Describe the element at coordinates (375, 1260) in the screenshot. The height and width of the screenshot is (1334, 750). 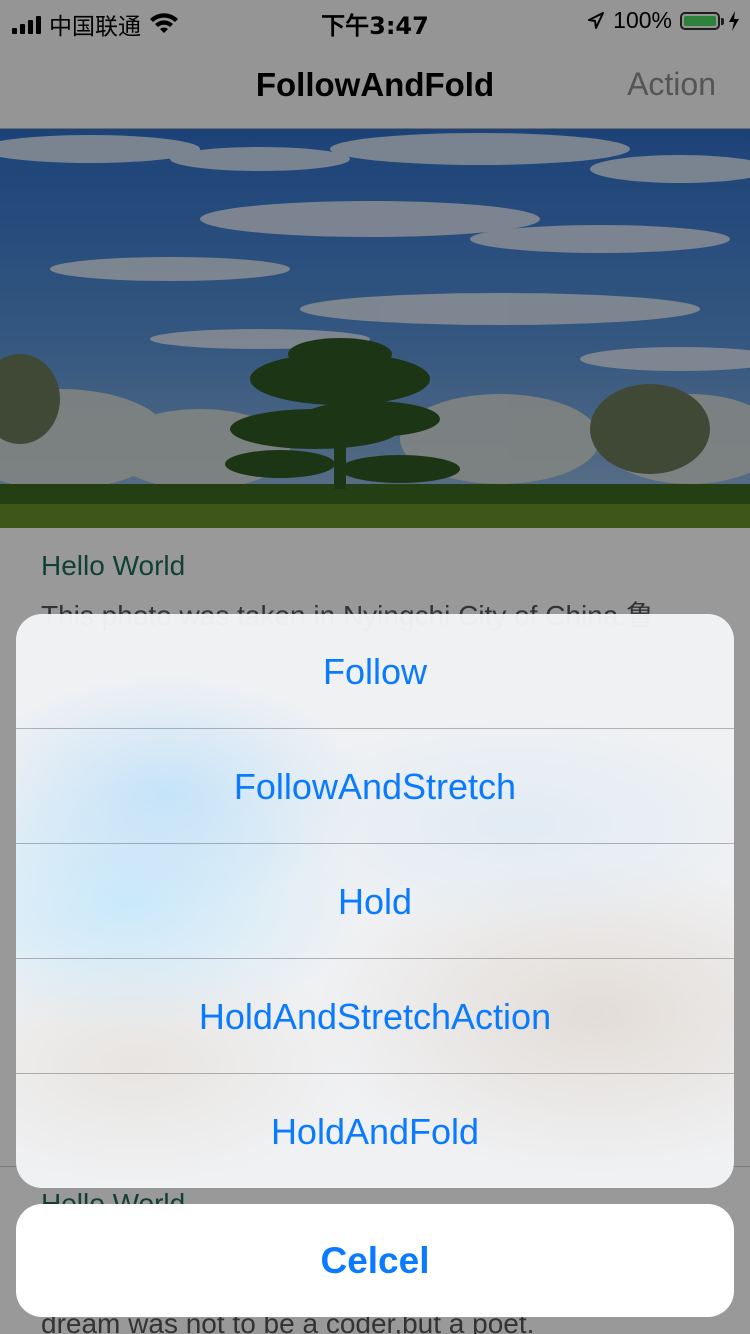
I see `cancel-button: Celcel` at that location.